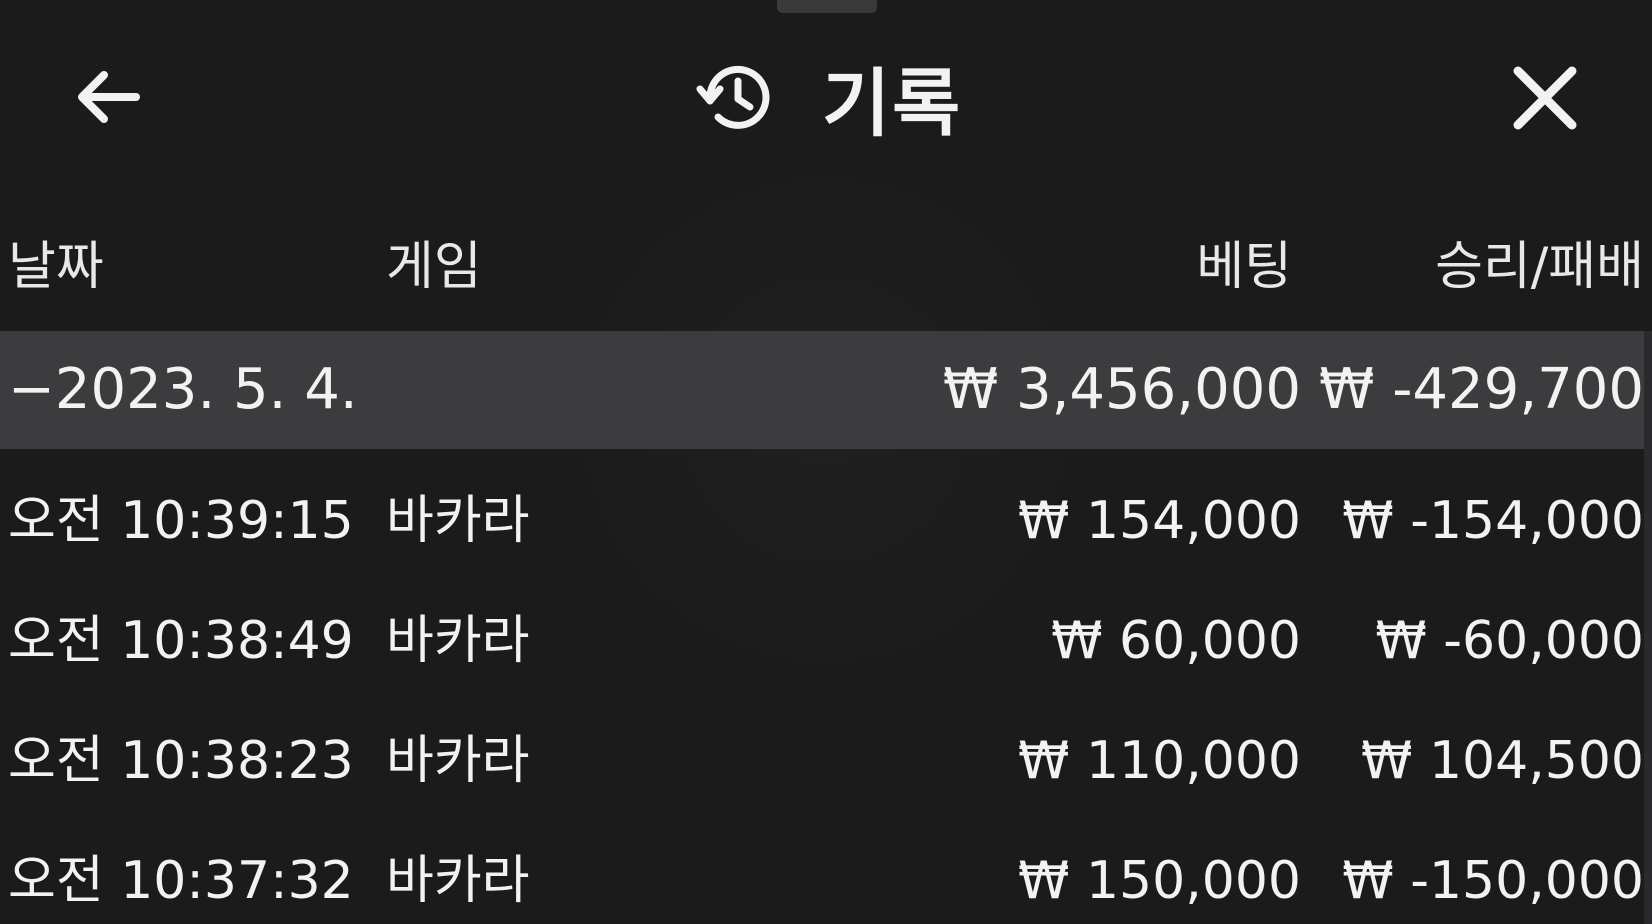 Image resolution: width=1652 pixels, height=924 pixels. I want to click on close-icon, so click(1545, 98).